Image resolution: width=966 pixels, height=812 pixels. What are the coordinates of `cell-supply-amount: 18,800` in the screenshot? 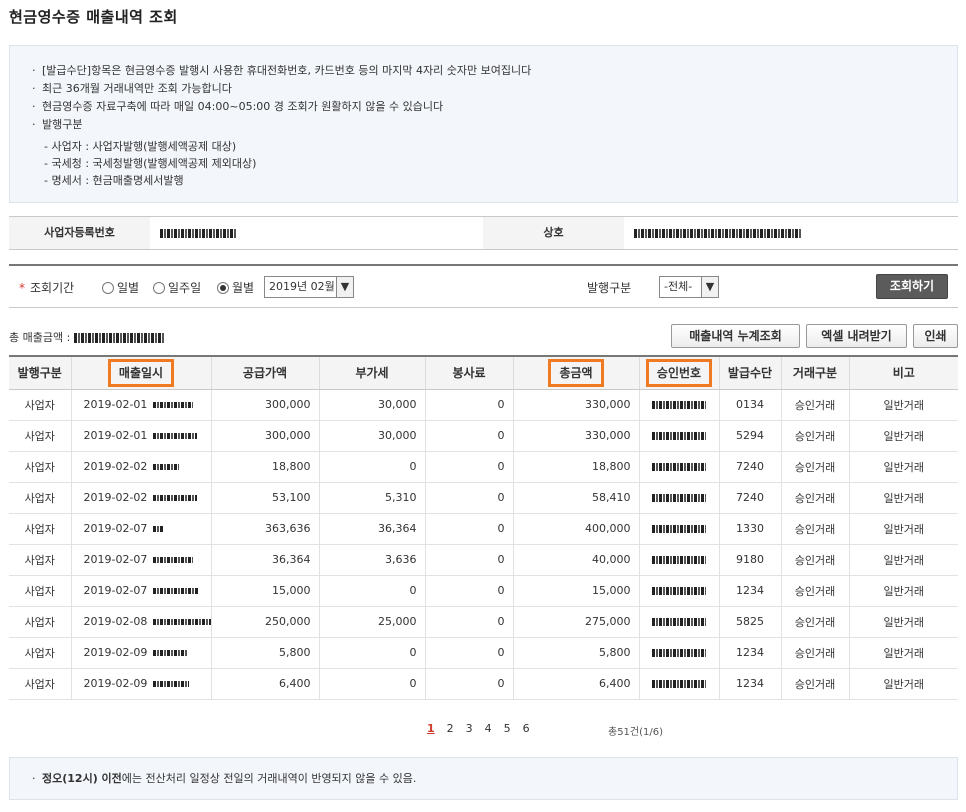 It's located at (264, 467).